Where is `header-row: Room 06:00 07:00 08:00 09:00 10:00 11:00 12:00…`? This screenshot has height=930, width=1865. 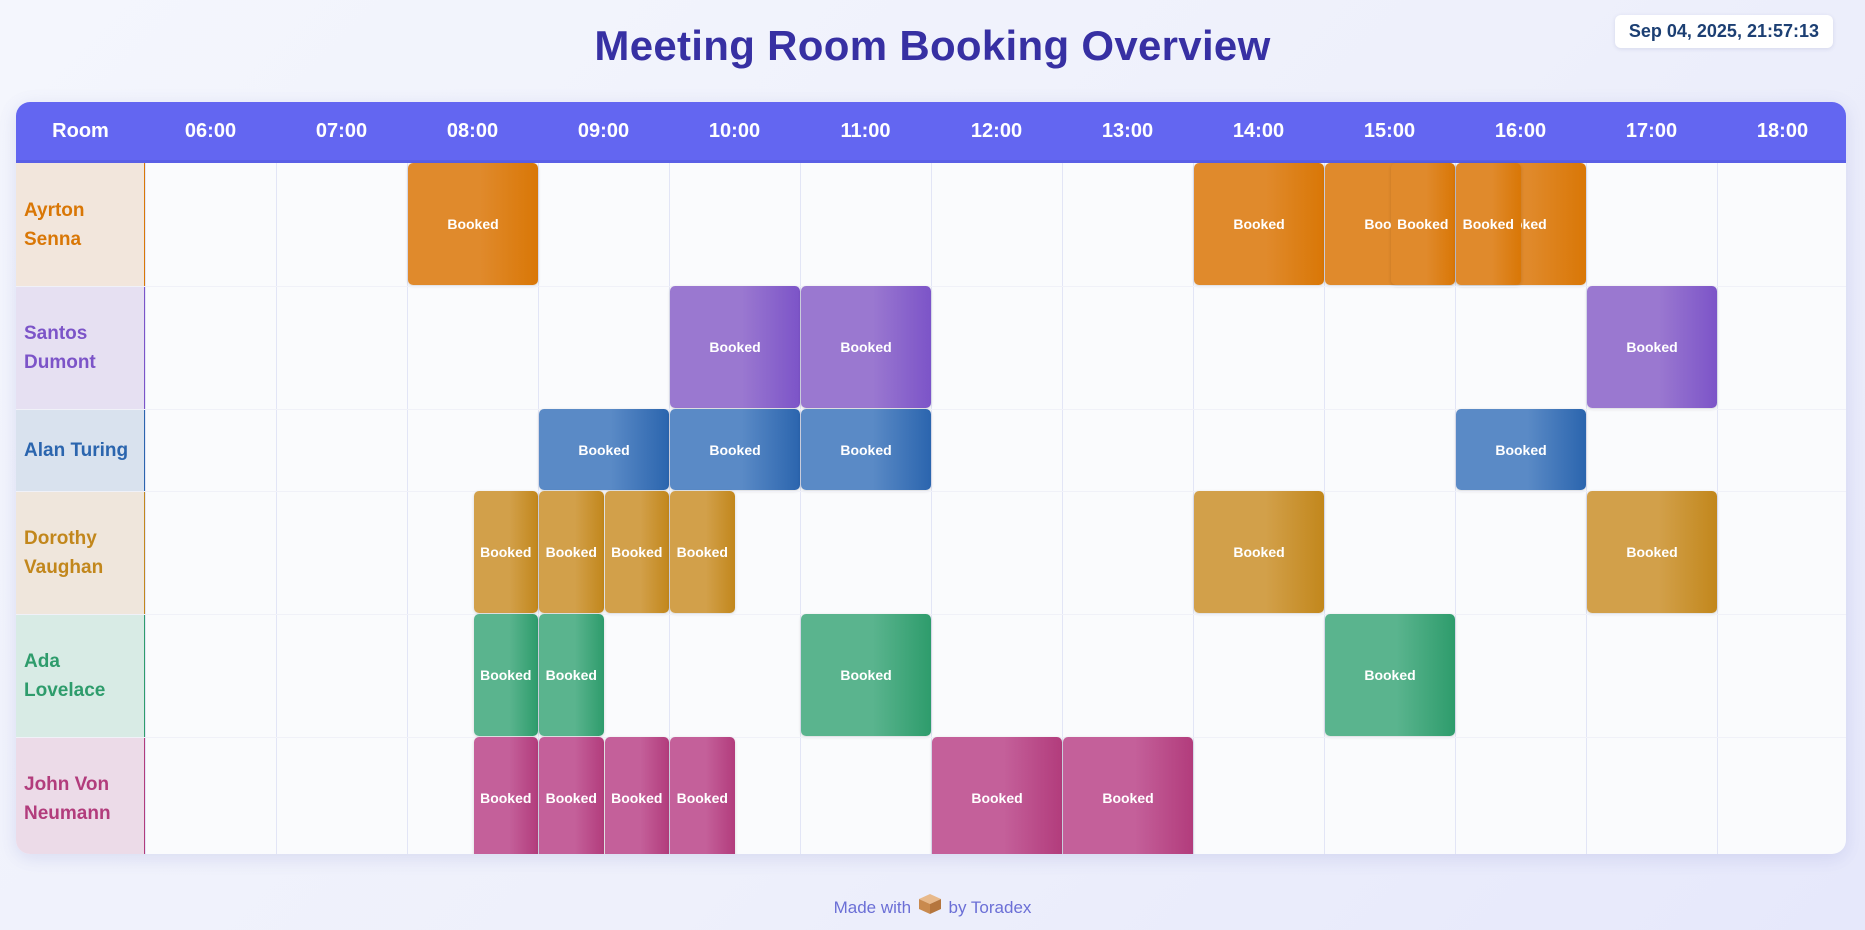 header-row: Room 06:00 07:00 08:00 09:00 10:00 11:00 12:00… is located at coordinates (931, 132).